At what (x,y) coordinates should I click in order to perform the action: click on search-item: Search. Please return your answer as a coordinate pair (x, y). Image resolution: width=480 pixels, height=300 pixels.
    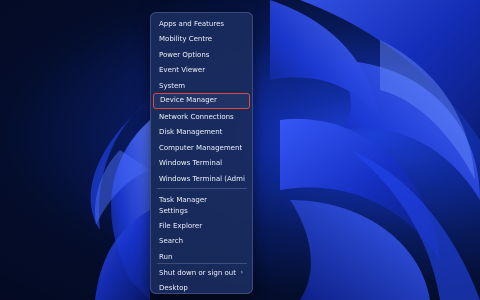
    Looking at the image, I should click on (202, 241).